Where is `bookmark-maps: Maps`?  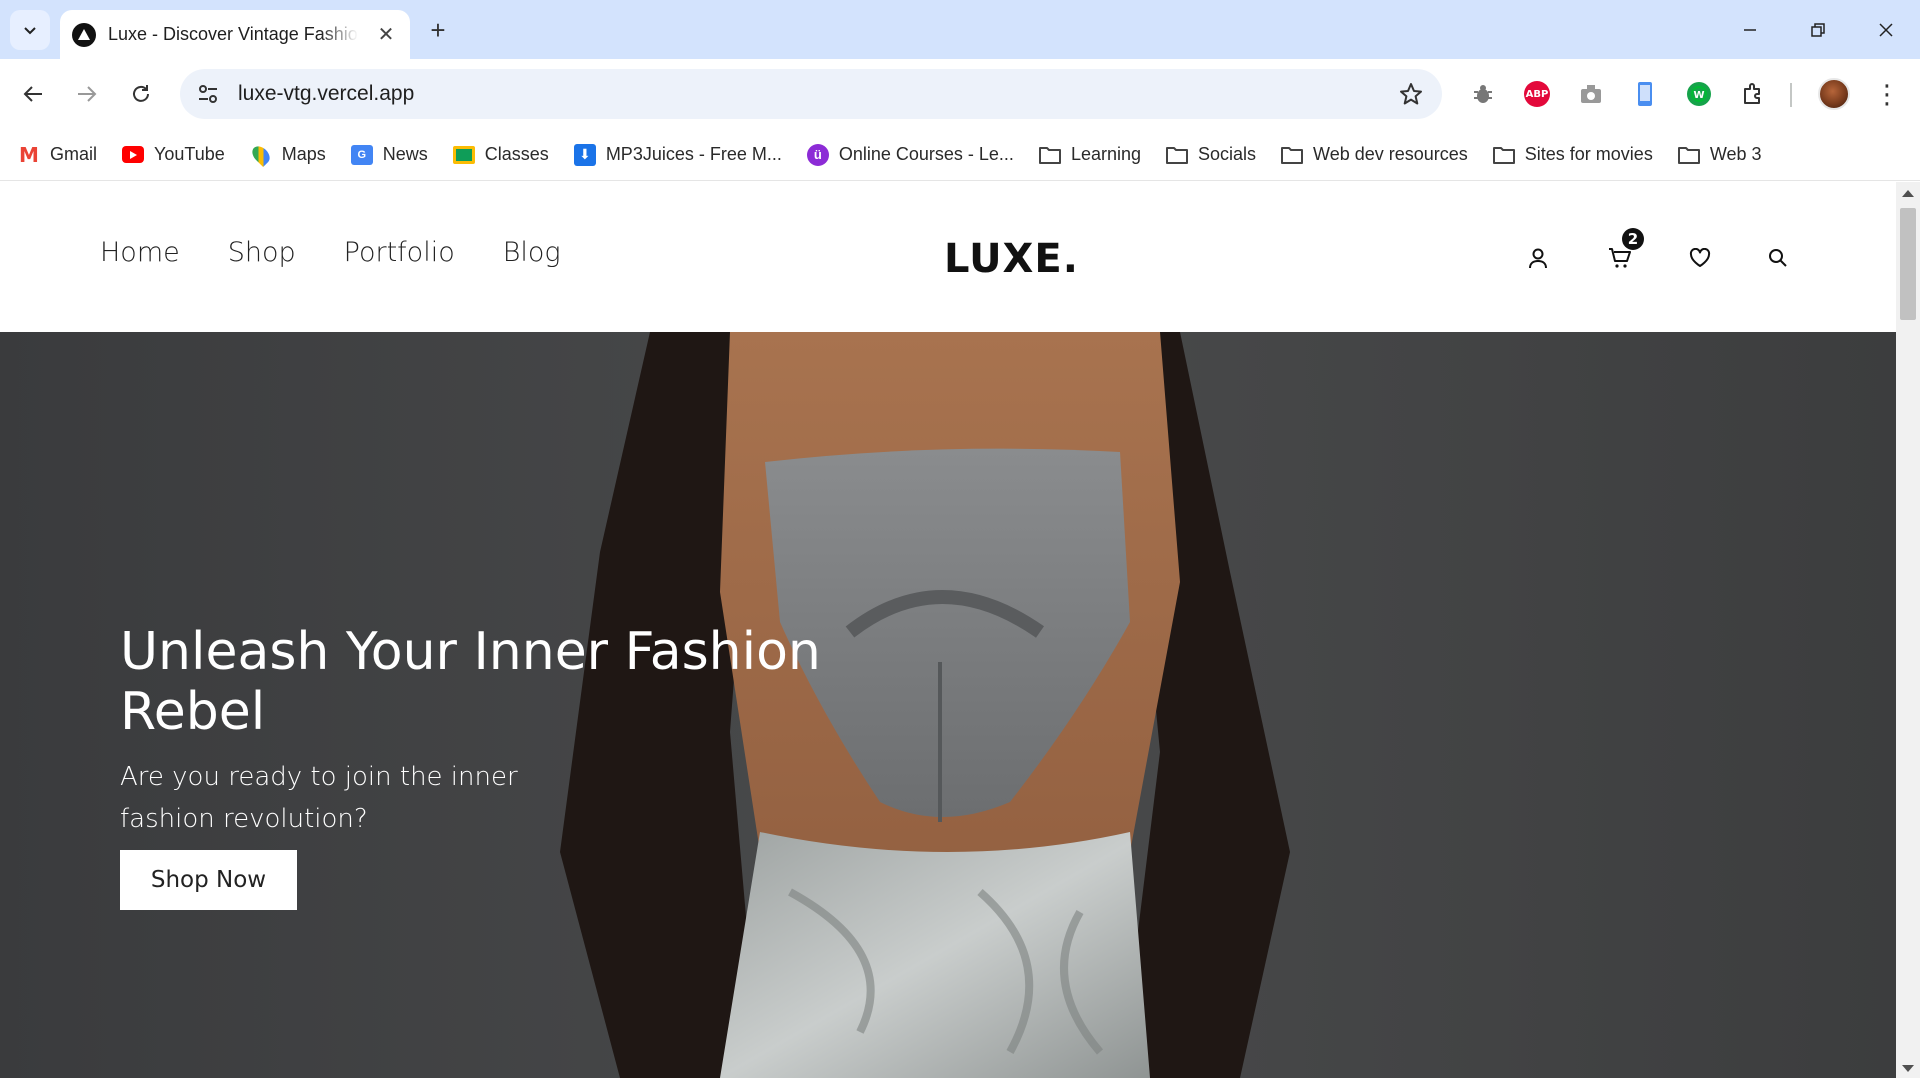
bookmark-maps: Maps is located at coordinates (287, 154).